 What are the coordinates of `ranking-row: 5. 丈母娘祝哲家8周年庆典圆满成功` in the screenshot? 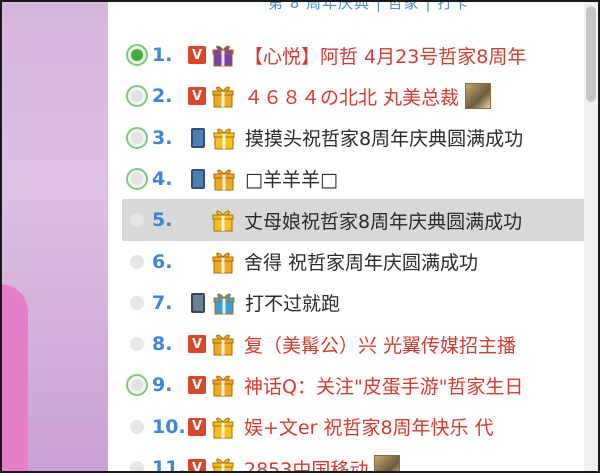 It's located at (353, 220).